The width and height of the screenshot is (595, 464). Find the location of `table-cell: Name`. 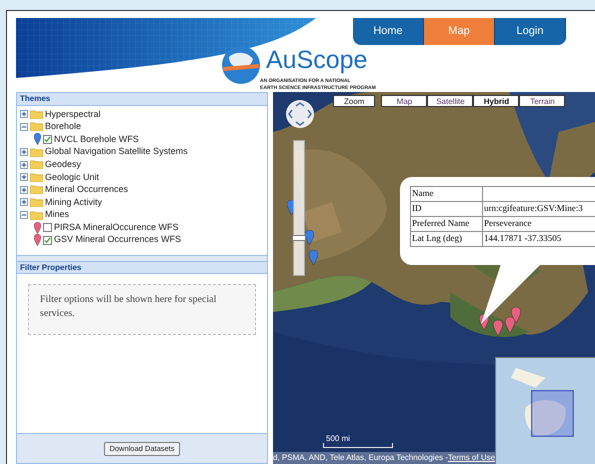

table-cell: Name is located at coordinates (446, 194).